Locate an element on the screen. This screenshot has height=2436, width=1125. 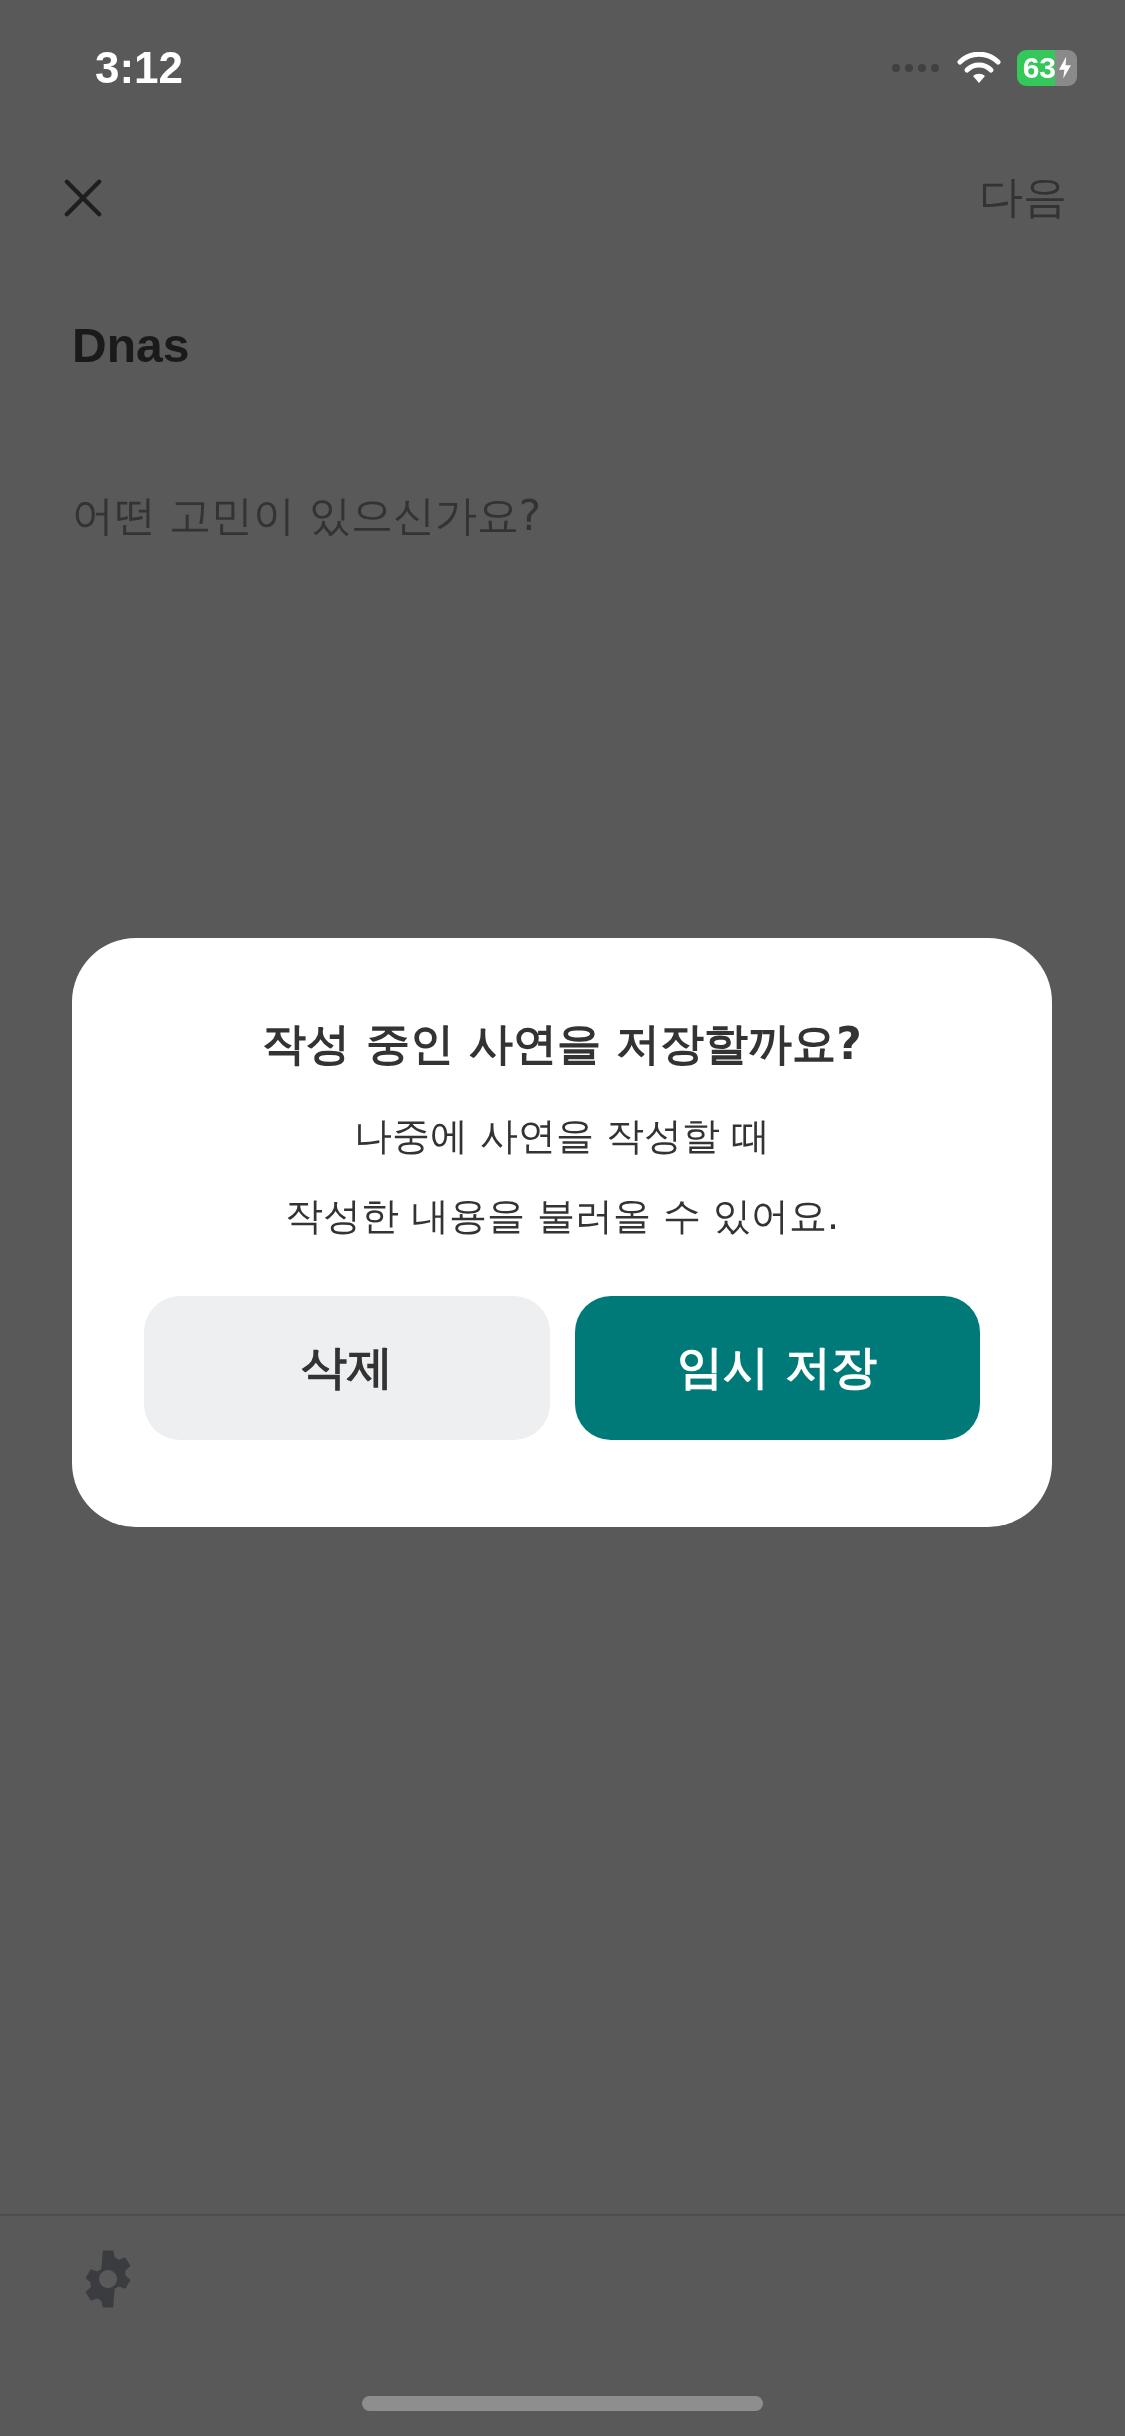
author-name: Dnas is located at coordinates (131, 345).